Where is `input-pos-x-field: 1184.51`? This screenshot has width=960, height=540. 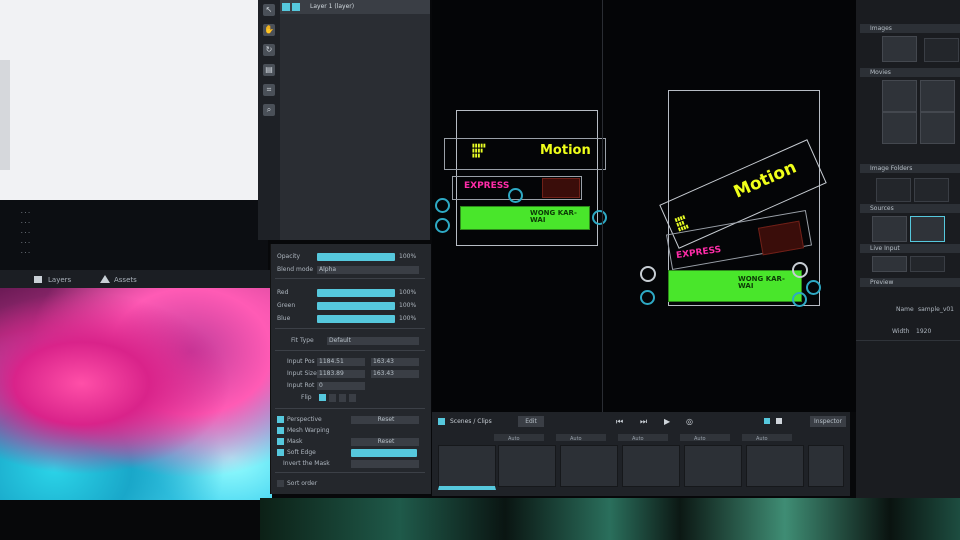 input-pos-x-field: 1184.51 is located at coordinates (341, 362).